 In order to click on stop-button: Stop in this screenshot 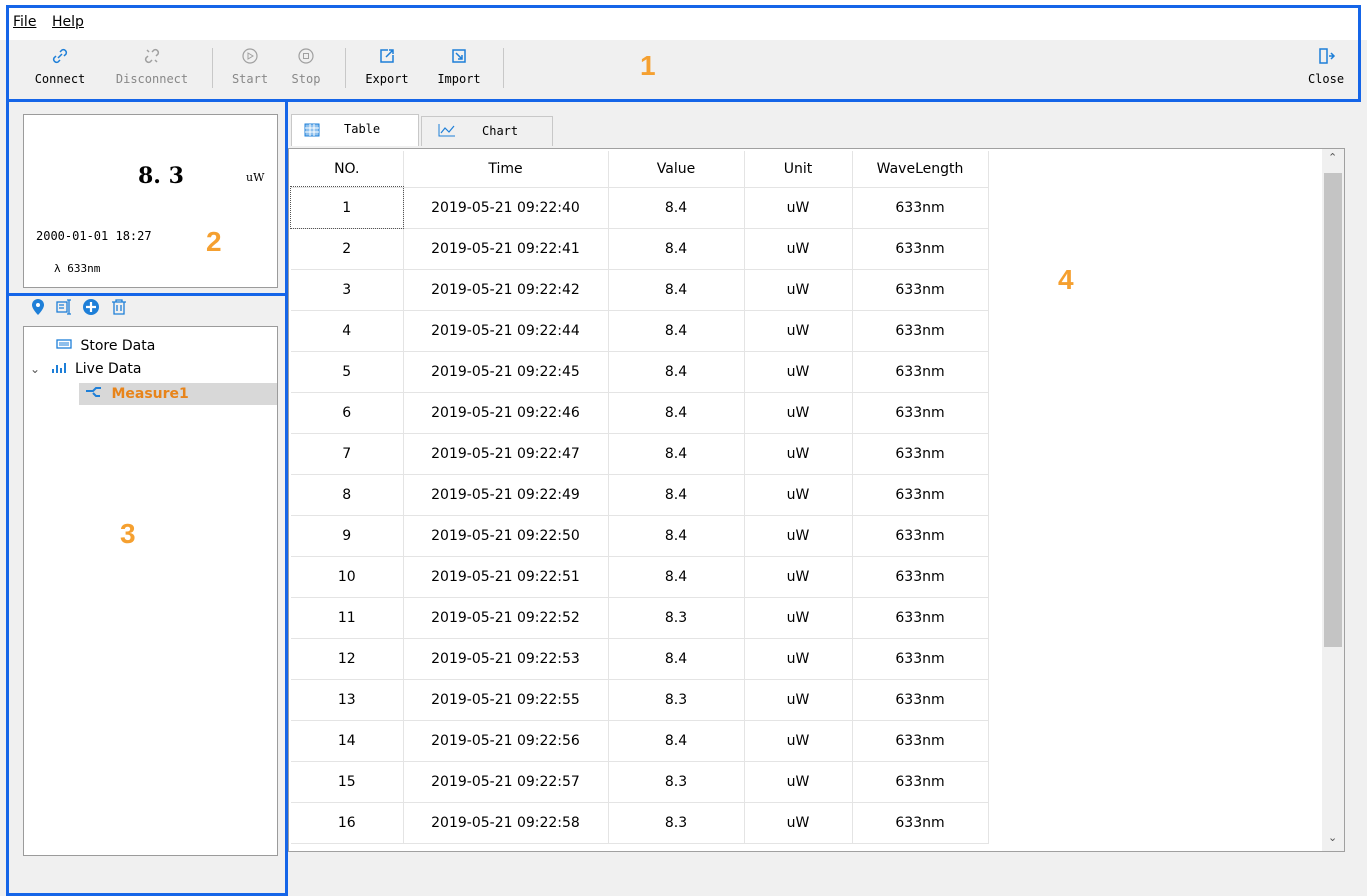, I will do `click(306, 69)`.